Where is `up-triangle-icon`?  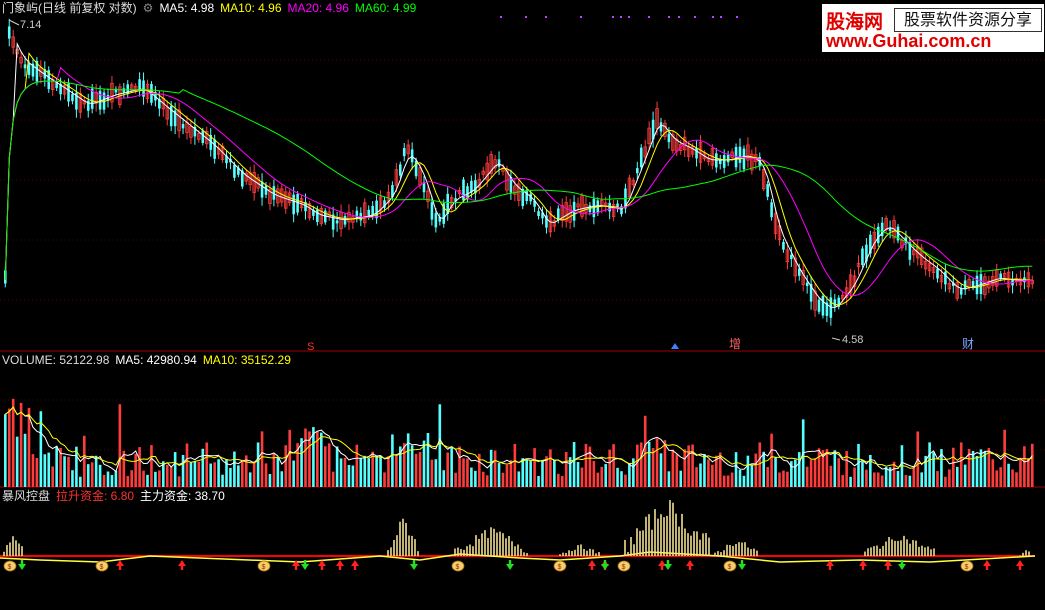
up-triangle-icon is located at coordinates (675, 346).